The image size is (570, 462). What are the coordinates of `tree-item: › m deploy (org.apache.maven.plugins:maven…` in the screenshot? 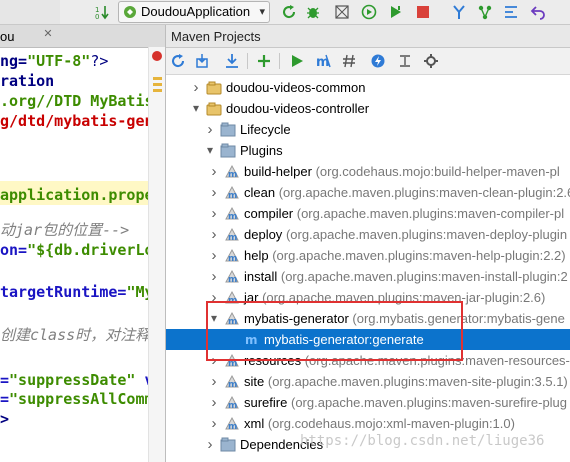 It's located at (368, 234).